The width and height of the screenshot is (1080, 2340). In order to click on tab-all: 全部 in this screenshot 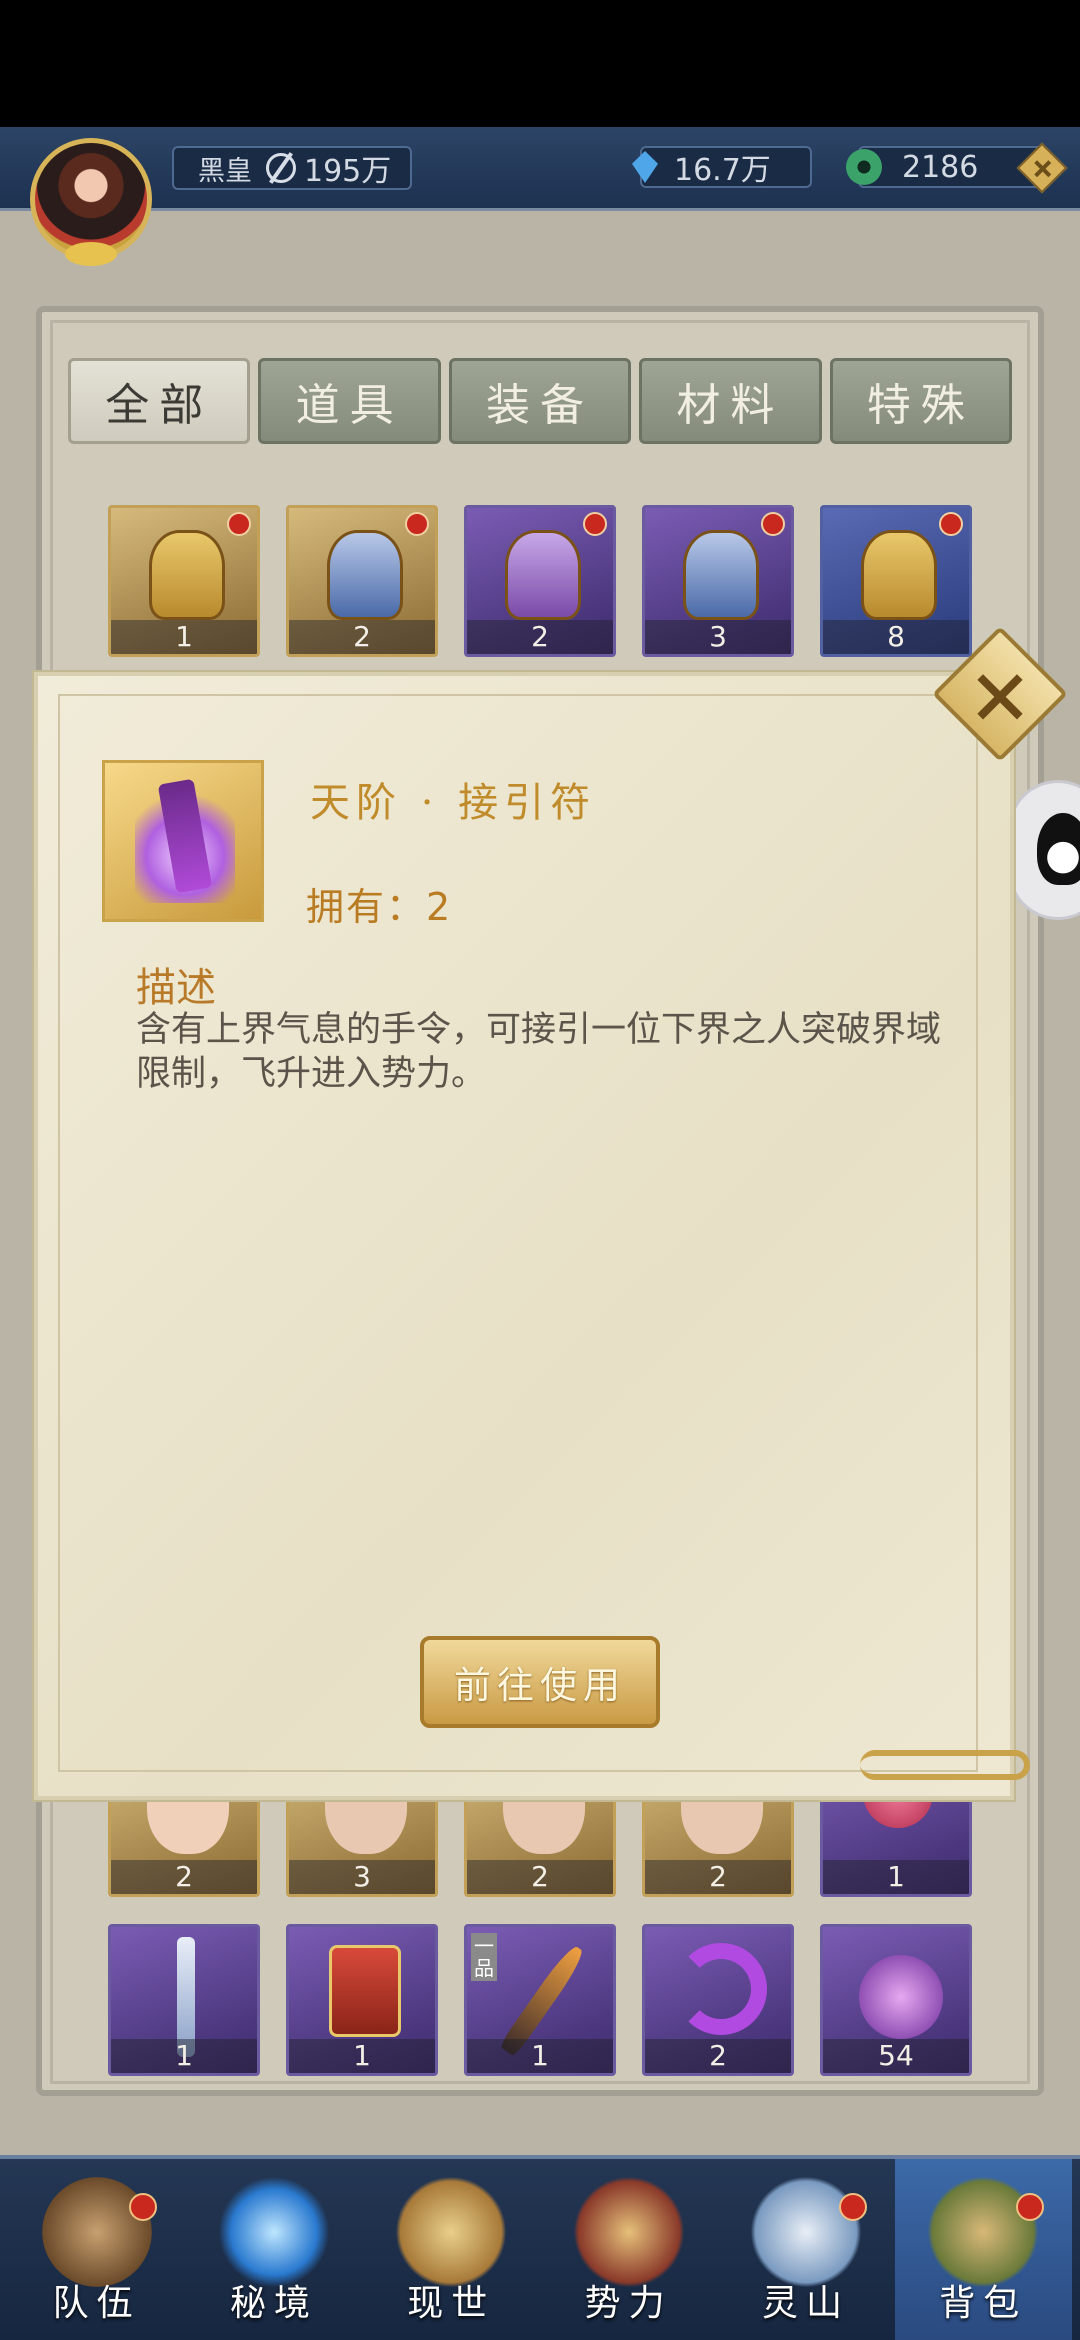, I will do `click(159, 401)`.